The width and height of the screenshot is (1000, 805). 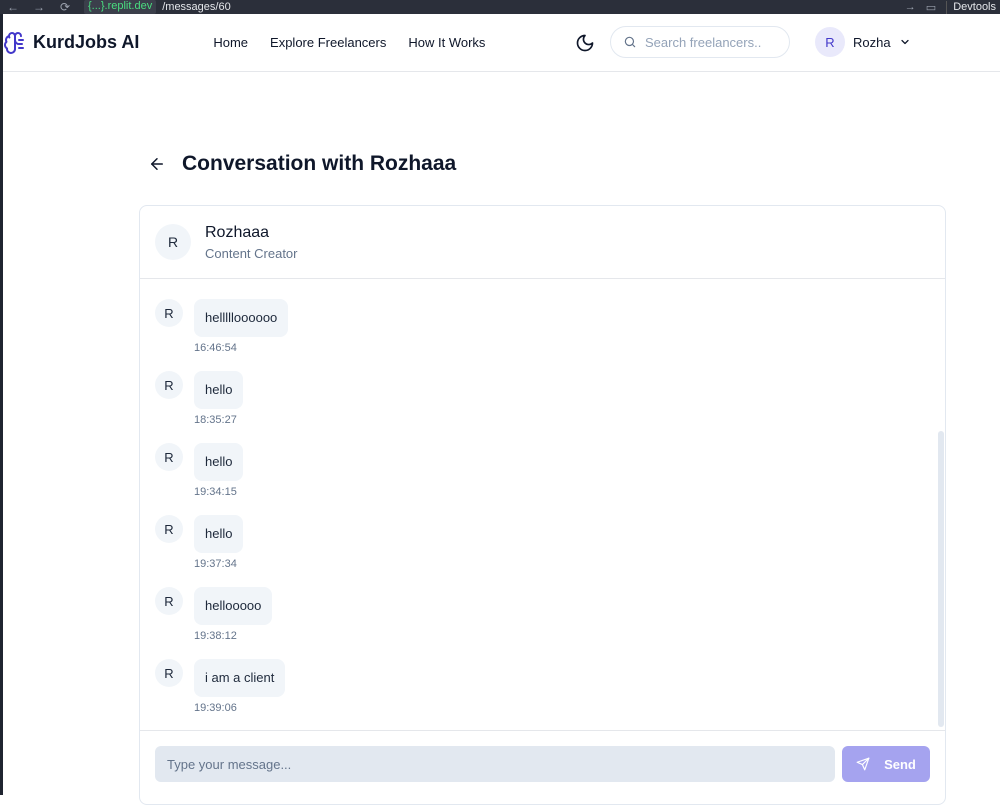 I want to click on message-time: 19:38:12, so click(x=215, y=636).